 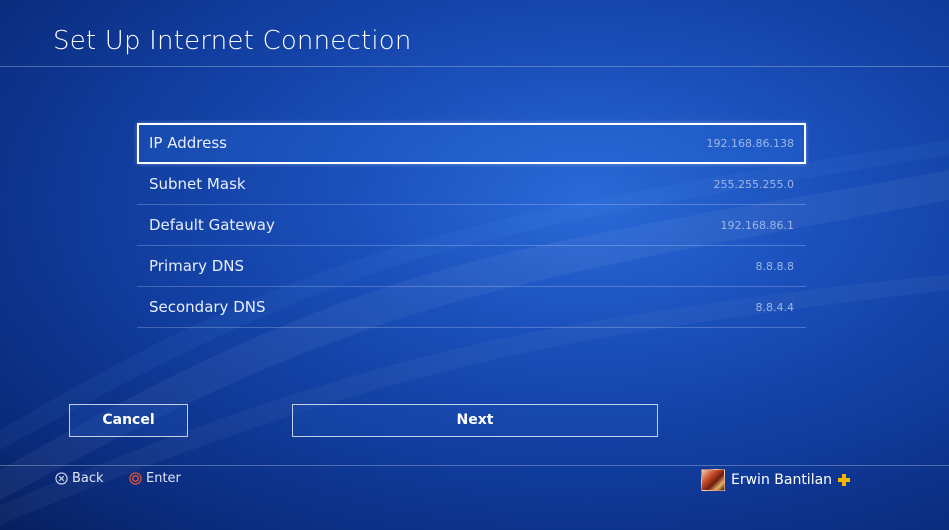 I want to click on enter-hint: Enter, so click(x=155, y=478).